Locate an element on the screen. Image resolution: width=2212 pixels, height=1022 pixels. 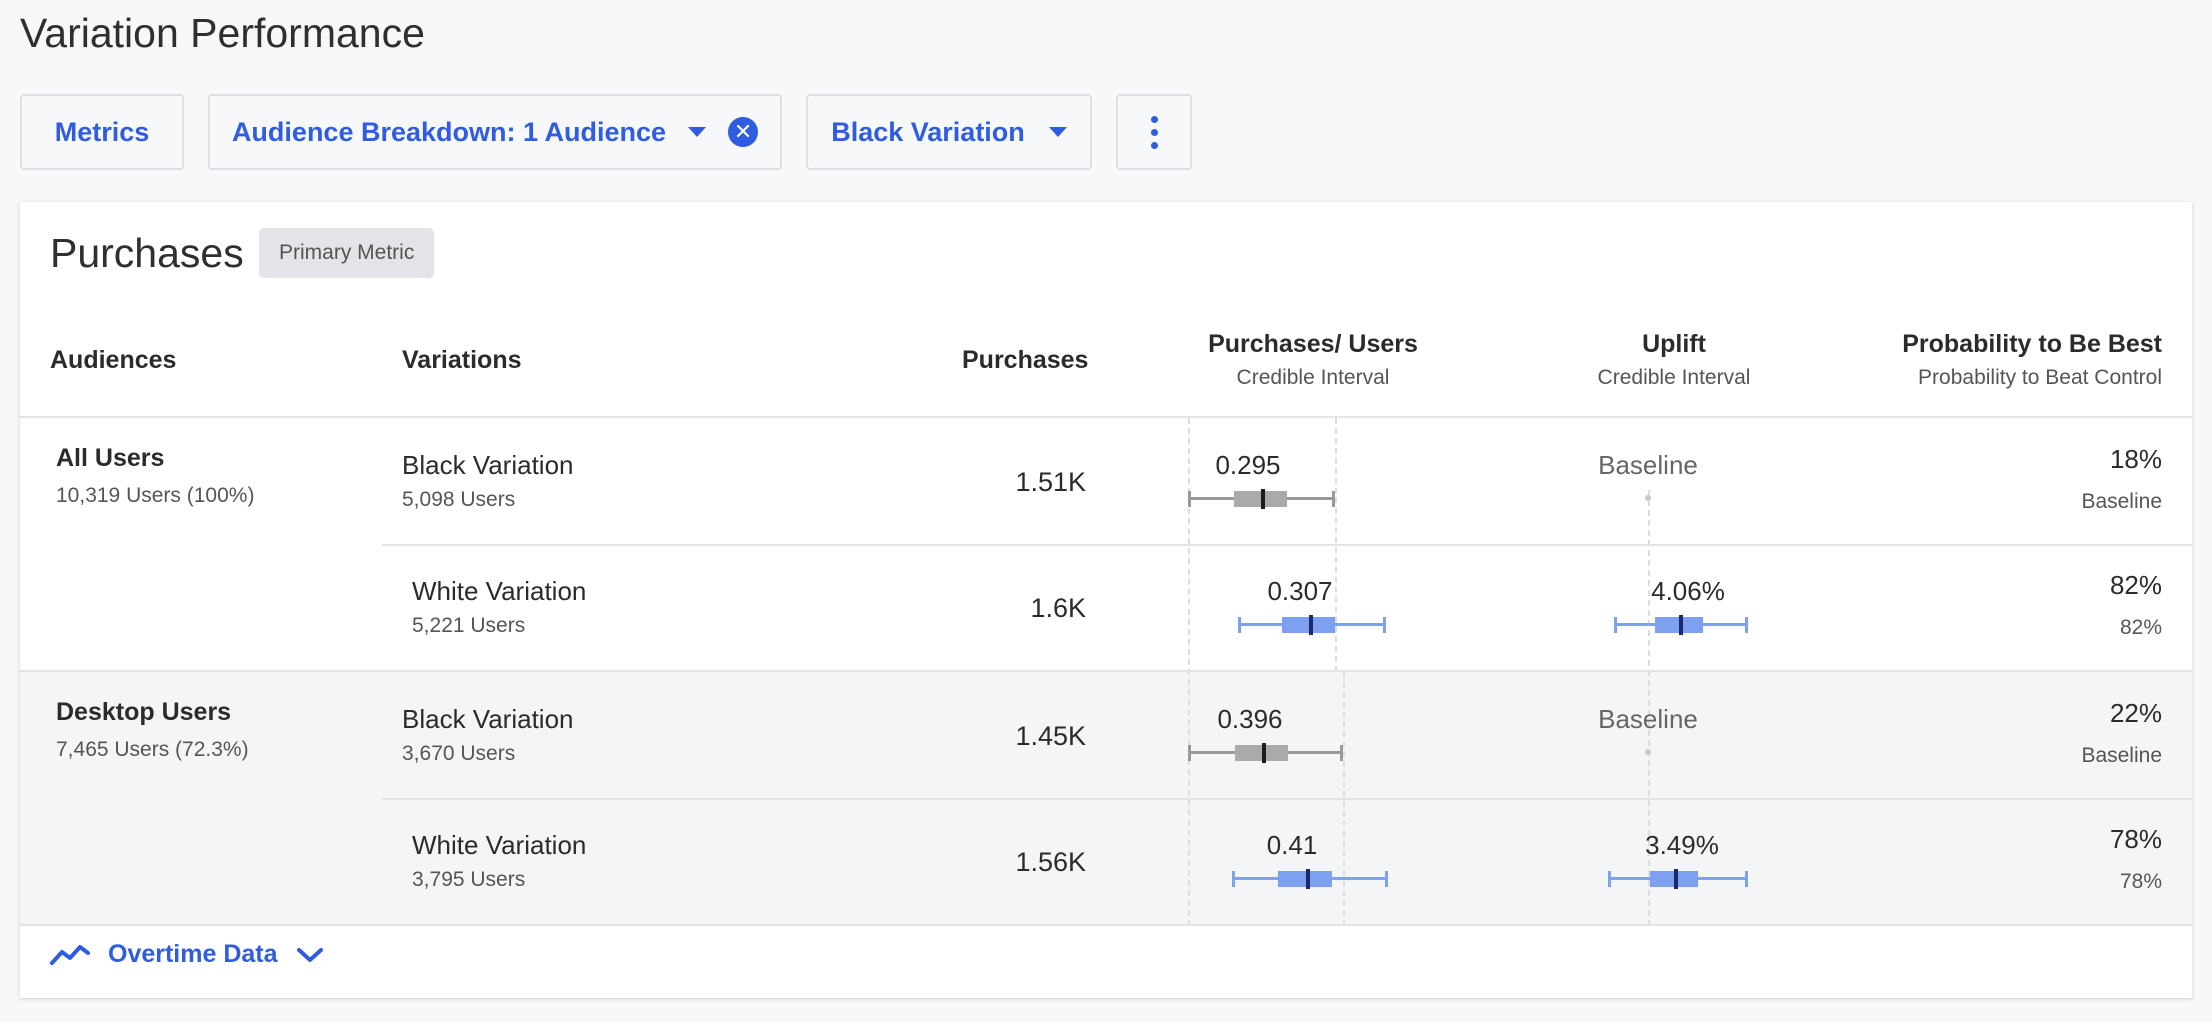
rate-value: 0.295 is located at coordinates (1248, 465).